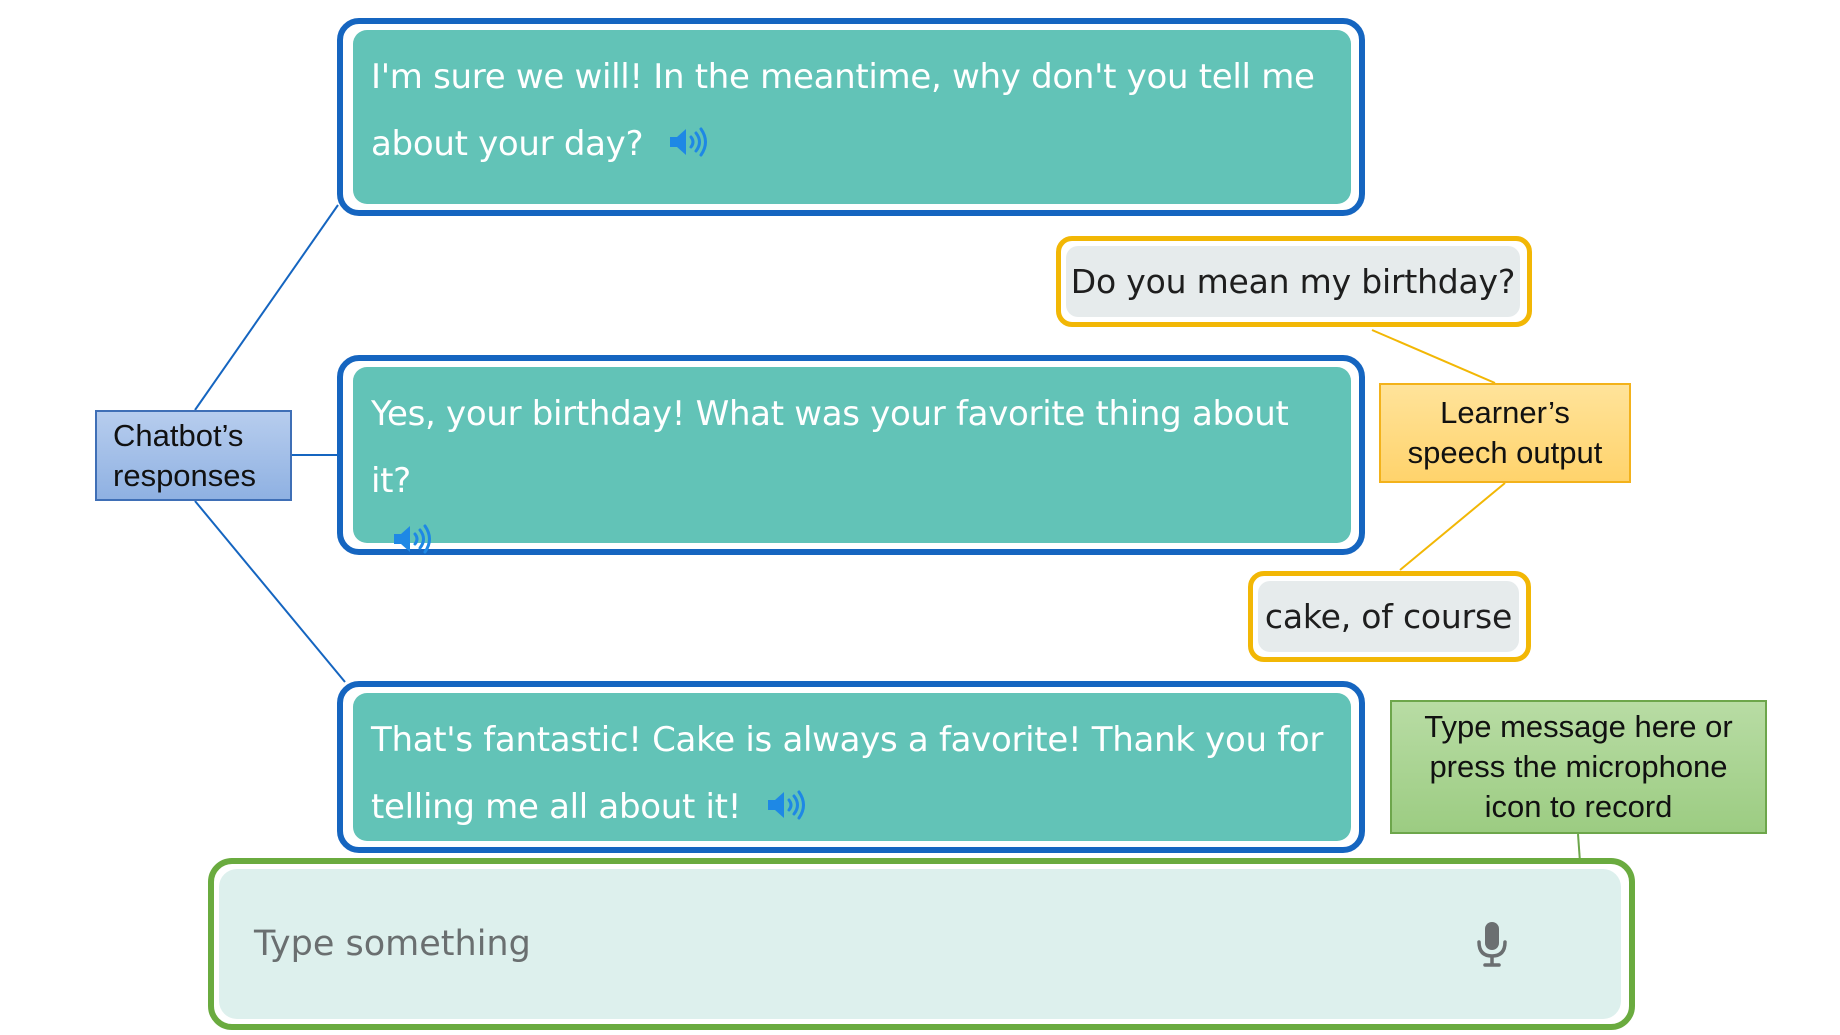 This screenshot has height=1035, width=1840. I want to click on learner-message-text: cake, of course, so click(1388, 616).